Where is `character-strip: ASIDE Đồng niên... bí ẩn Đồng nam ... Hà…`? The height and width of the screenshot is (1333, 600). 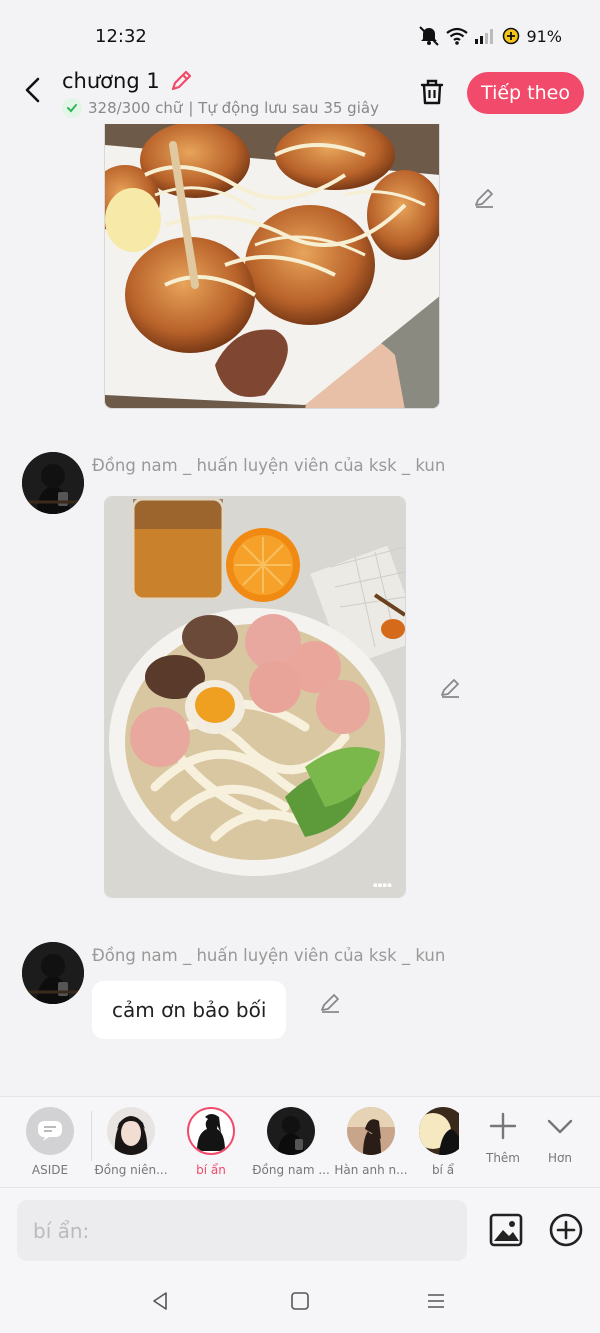
character-strip: ASIDE Đồng niên... bí ẩn Đồng nam ... Hà… is located at coordinates (300, 1142).